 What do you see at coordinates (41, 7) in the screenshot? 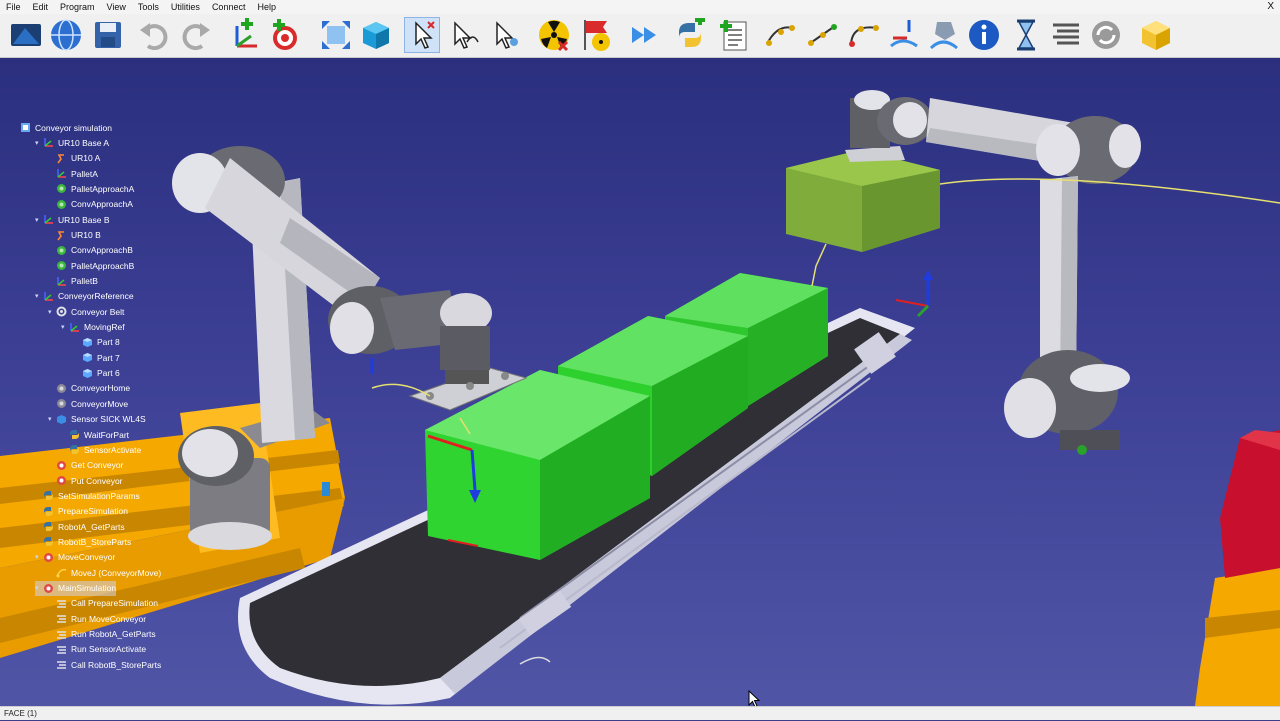
I see `menu-edit: Edit` at bounding box center [41, 7].